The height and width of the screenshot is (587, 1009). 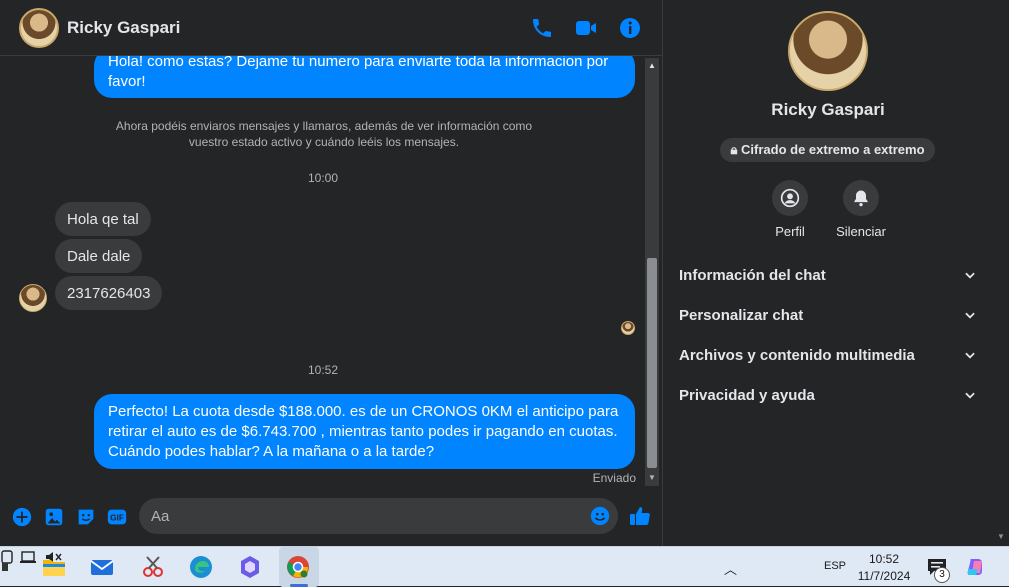 I want to click on incoming-message: 2317626403, so click(x=109, y=293).